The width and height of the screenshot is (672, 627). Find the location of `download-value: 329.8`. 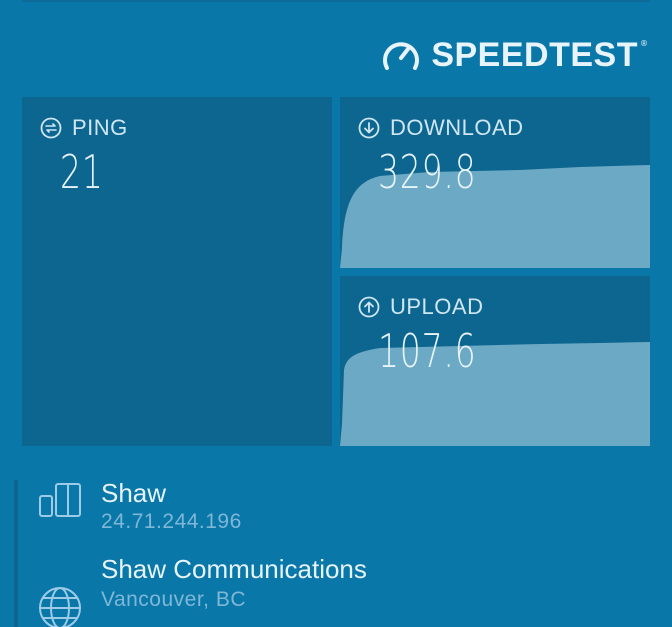

download-value: 329.8 is located at coordinates (427, 172).